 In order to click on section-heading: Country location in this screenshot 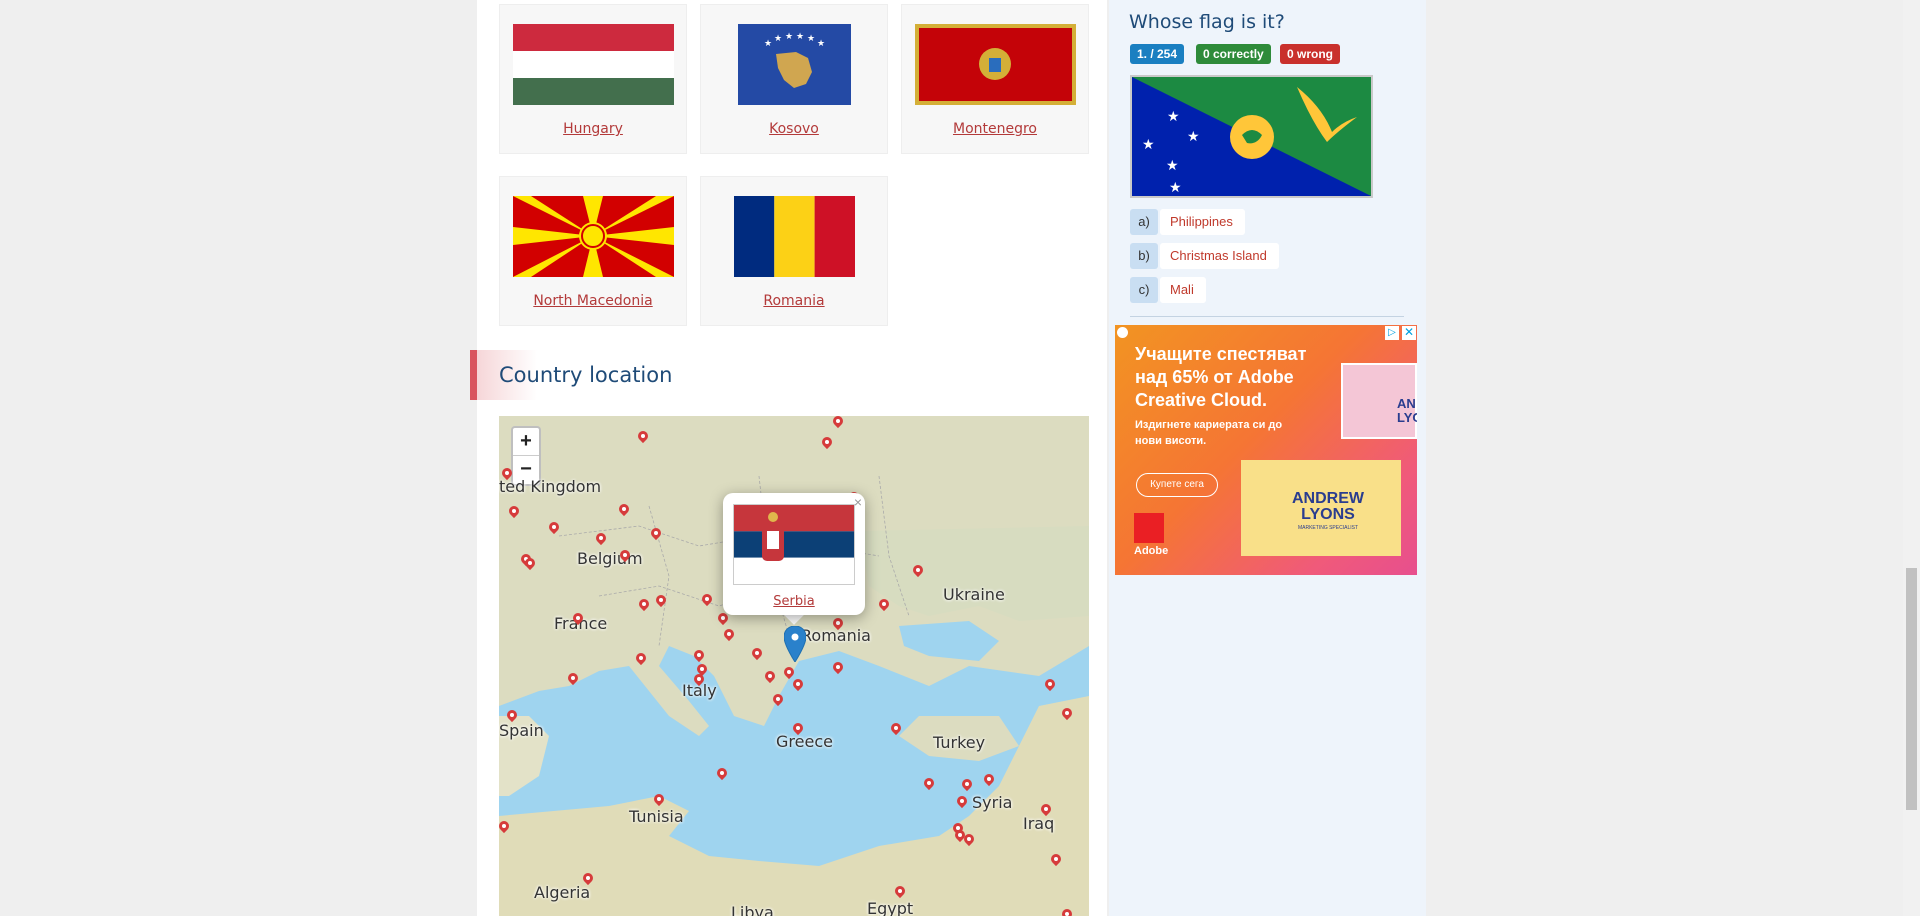, I will do `click(780, 375)`.